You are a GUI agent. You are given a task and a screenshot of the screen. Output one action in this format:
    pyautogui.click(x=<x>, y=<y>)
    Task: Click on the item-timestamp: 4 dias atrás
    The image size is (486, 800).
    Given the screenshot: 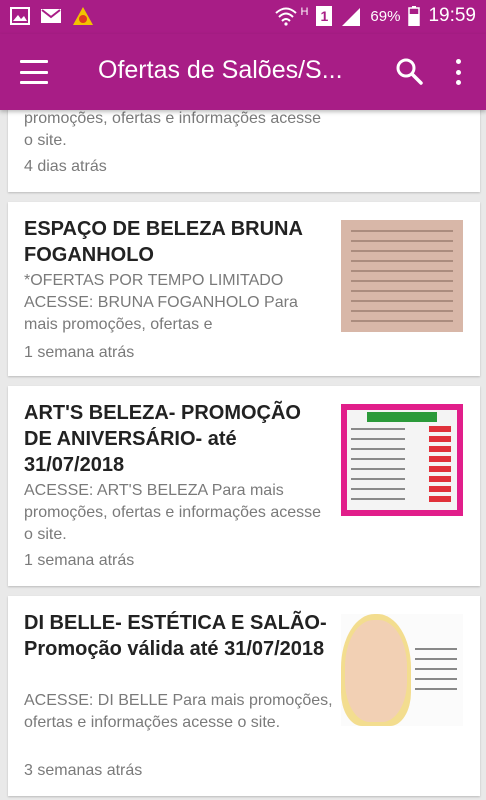 What is the action you would take?
    pyautogui.click(x=65, y=166)
    